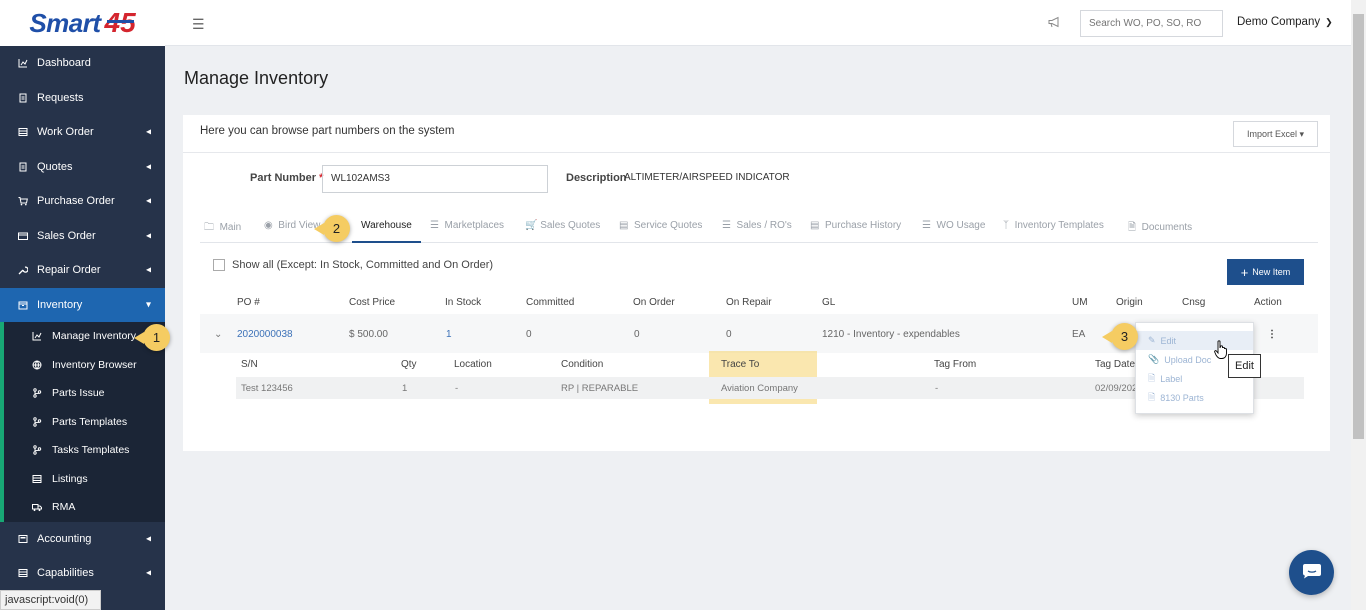 The image size is (1366, 610). What do you see at coordinates (1265, 272) in the screenshot?
I see `new-item-button: + New Item` at bounding box center [1265, 272].